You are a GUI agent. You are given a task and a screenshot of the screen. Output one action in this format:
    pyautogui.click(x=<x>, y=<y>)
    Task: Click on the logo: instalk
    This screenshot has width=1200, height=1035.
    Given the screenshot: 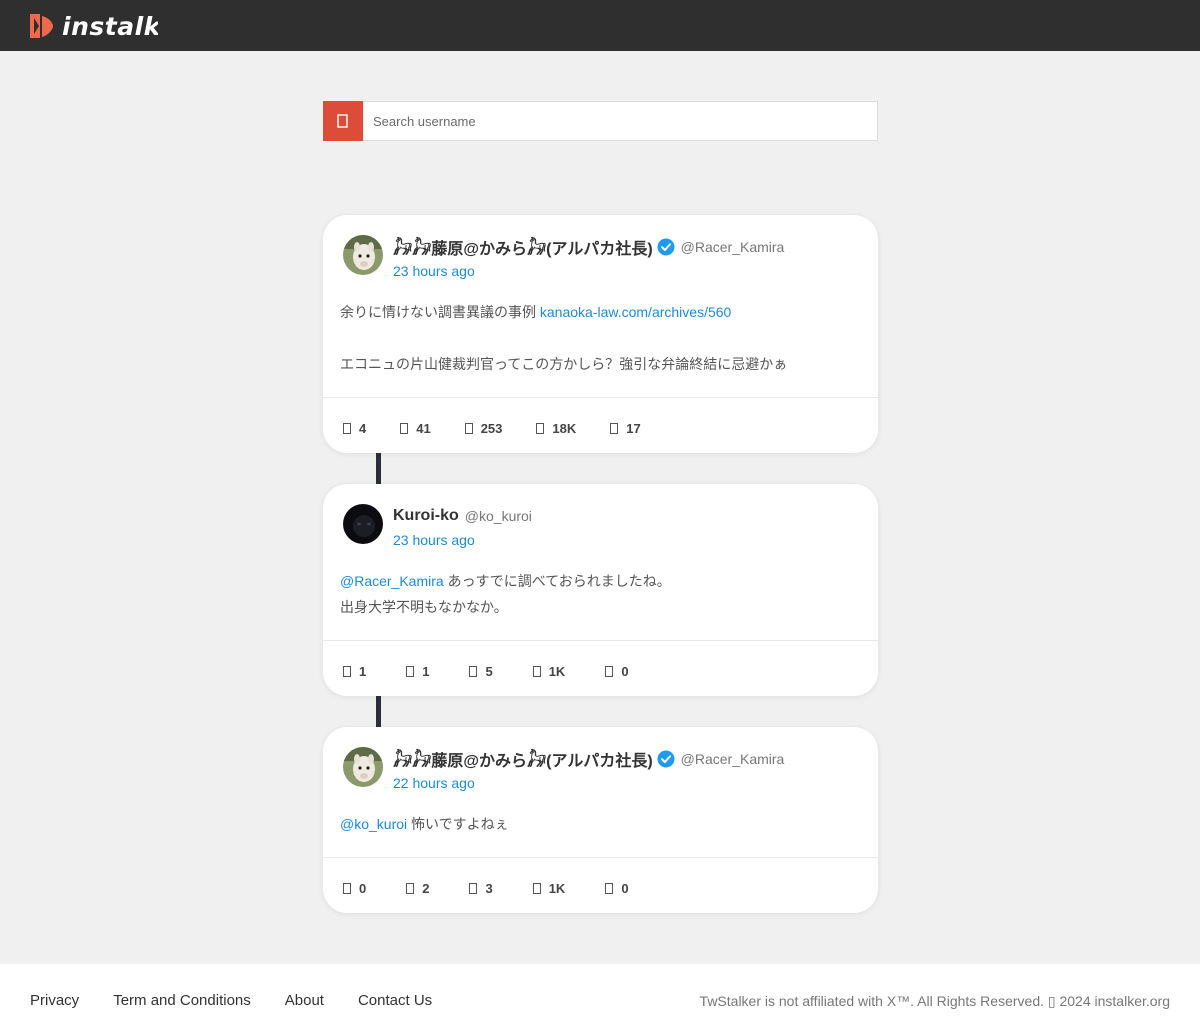 What is the action you would take?
    pyautogui.click(x=93, y=26)
    